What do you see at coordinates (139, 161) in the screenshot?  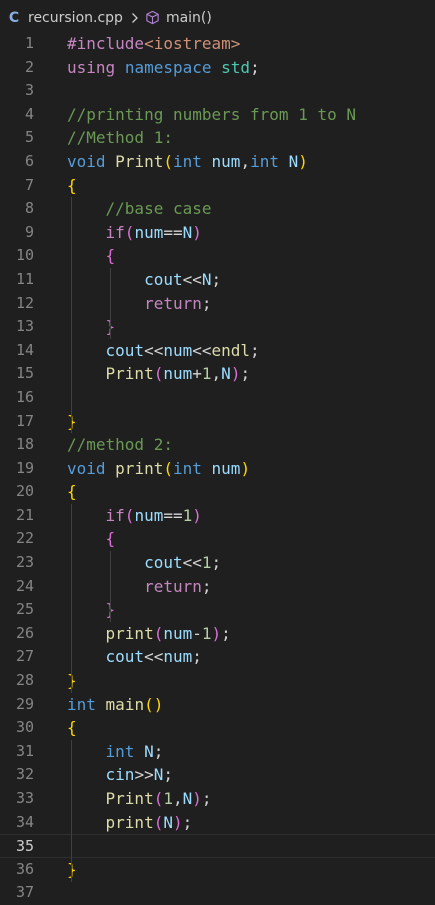 I see `code-token: Print` at bounding box center [139, 161].